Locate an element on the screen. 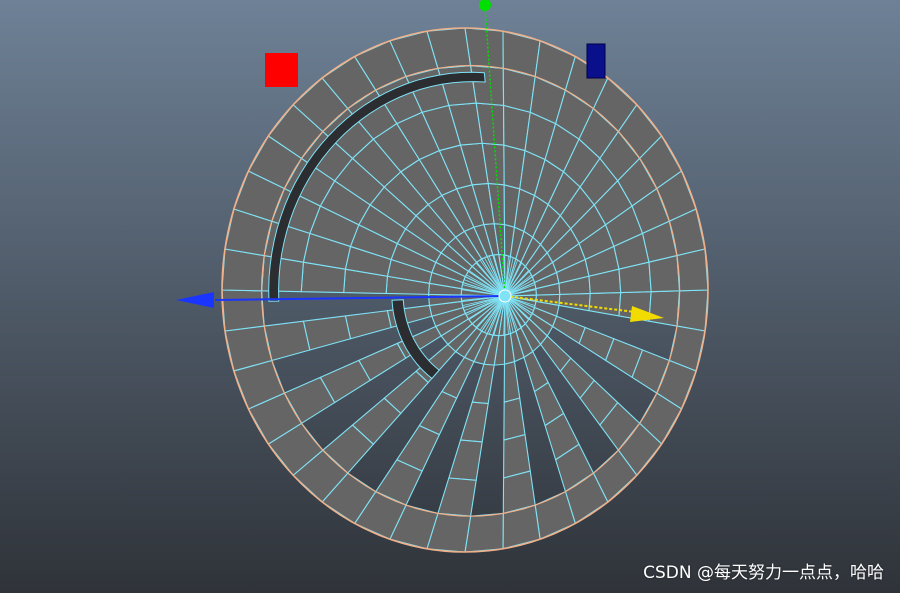  watermark-text: CSDN @每天努力一点点，哈哈 is located at coordinates (763, 573).